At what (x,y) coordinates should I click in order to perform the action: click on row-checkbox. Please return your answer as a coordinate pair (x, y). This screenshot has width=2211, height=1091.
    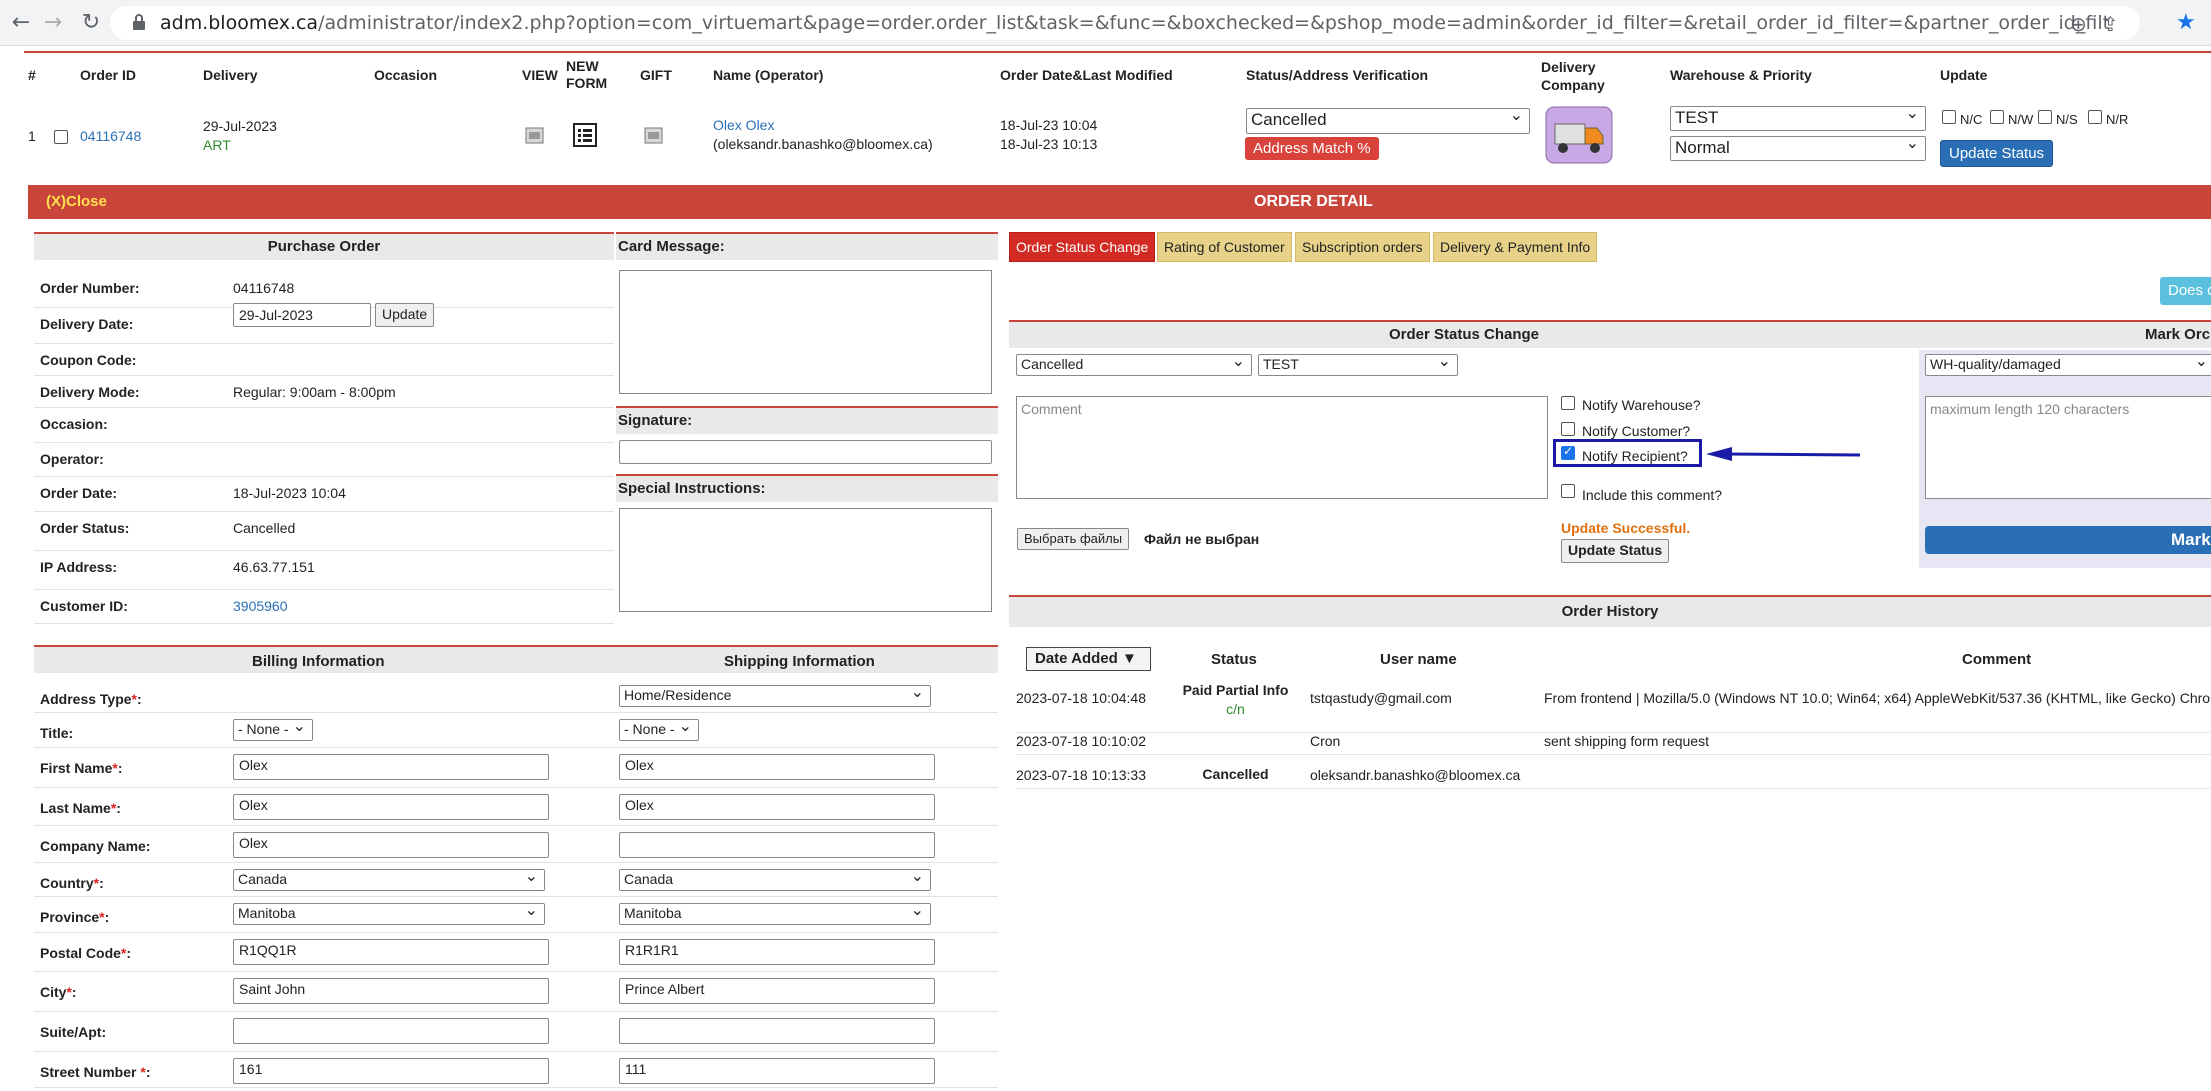
    Looking at the image, I should click on (61, 137).